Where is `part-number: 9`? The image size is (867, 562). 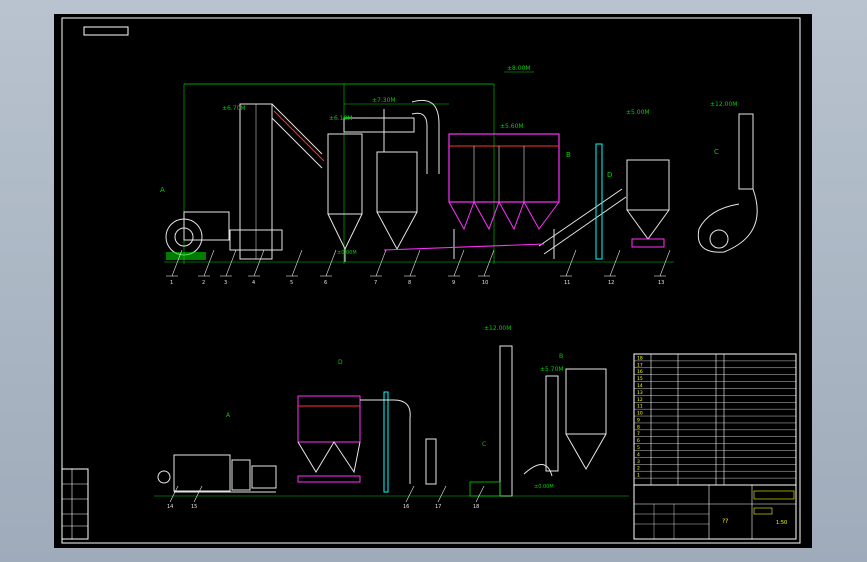
part-number: 9 is located at coordinates (453, 283).